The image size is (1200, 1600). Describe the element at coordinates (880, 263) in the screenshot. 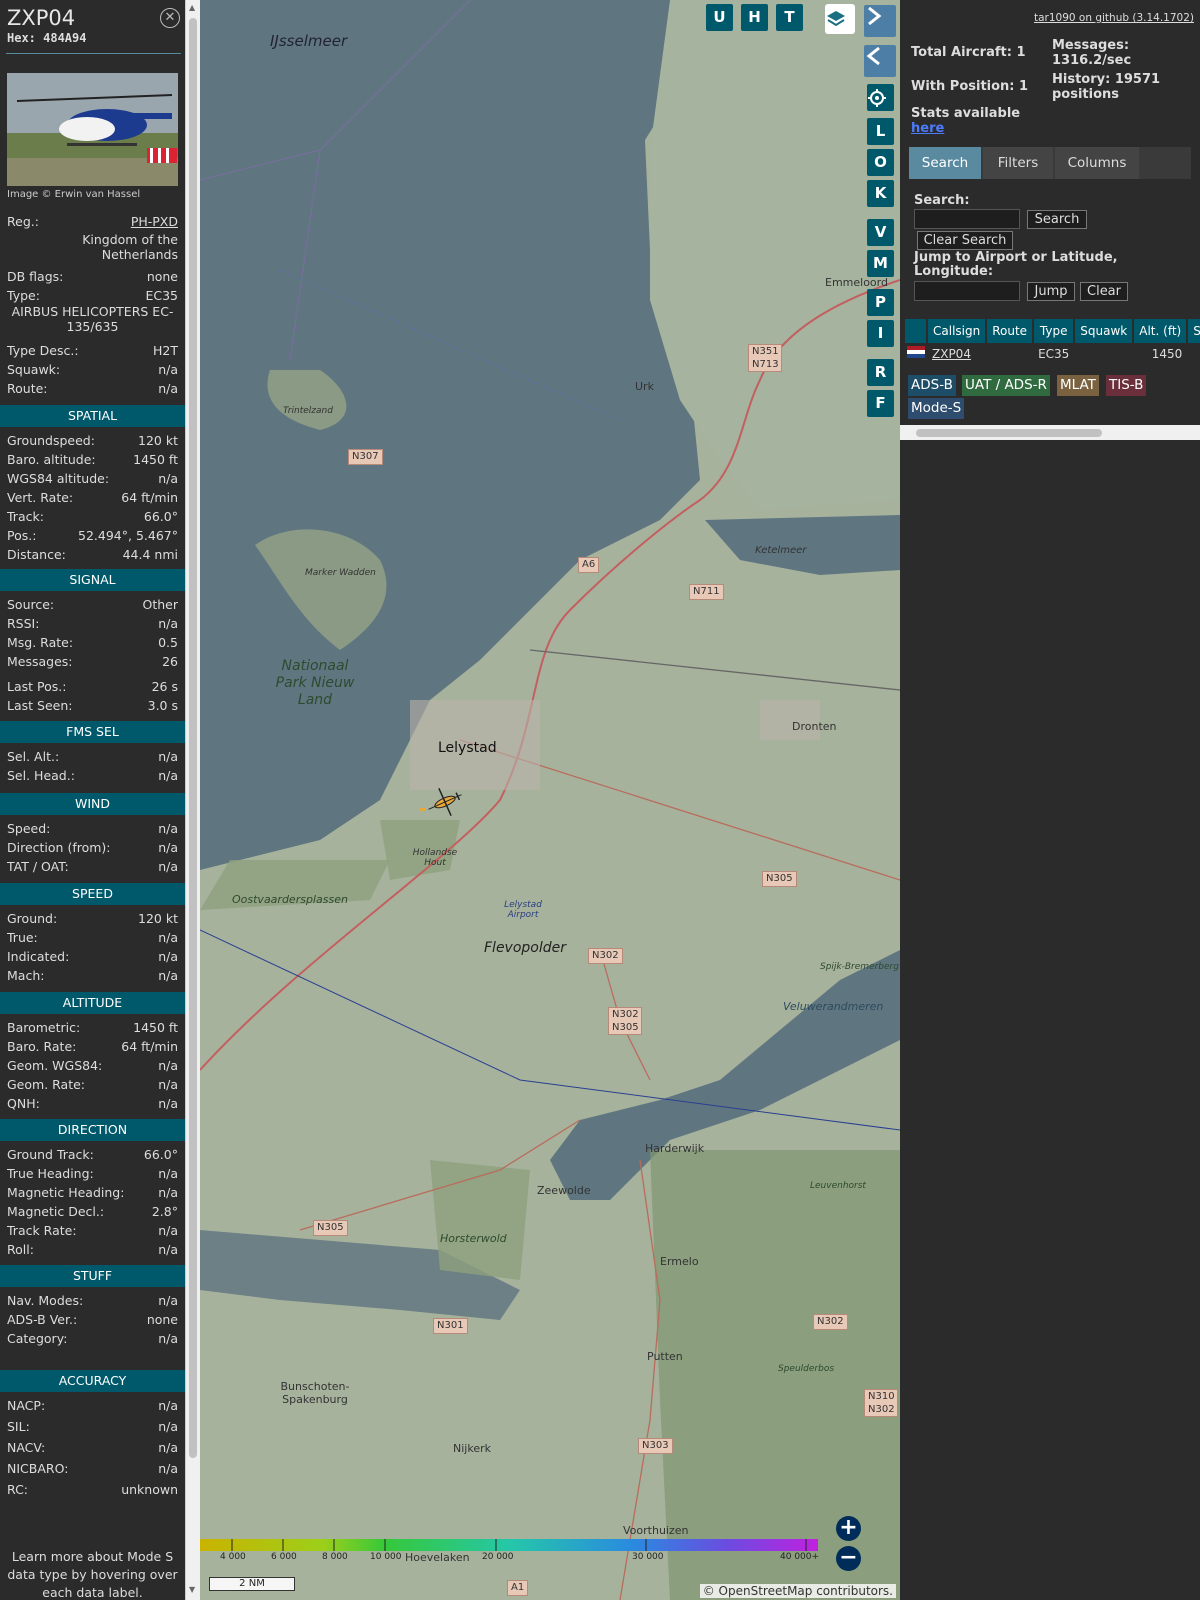

I see `toggle-m-button: M` at that location.